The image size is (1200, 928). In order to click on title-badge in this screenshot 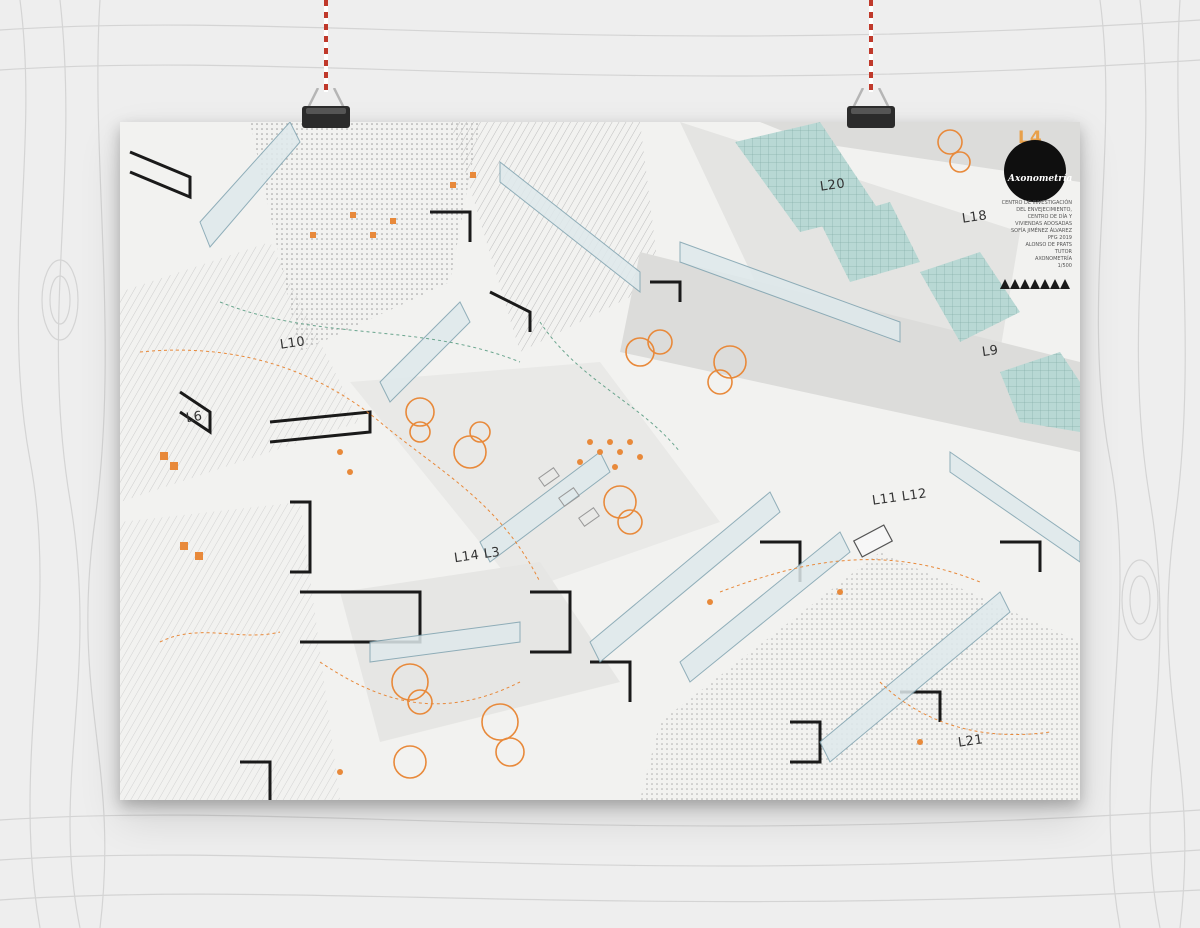, I will do `click(1035, 171)`.